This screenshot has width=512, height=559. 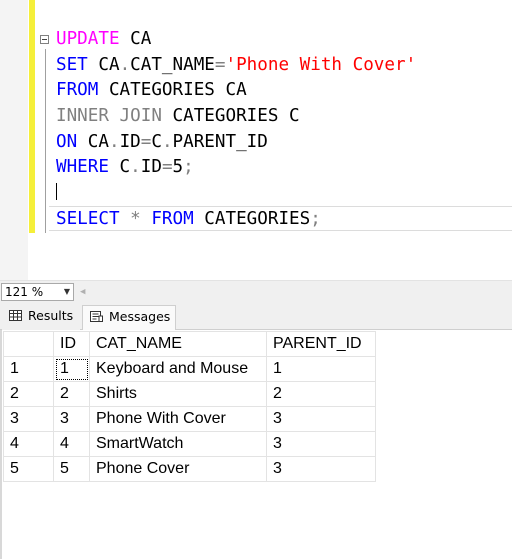 I want to click on tab-results: Results, so click(x=41, y=317).